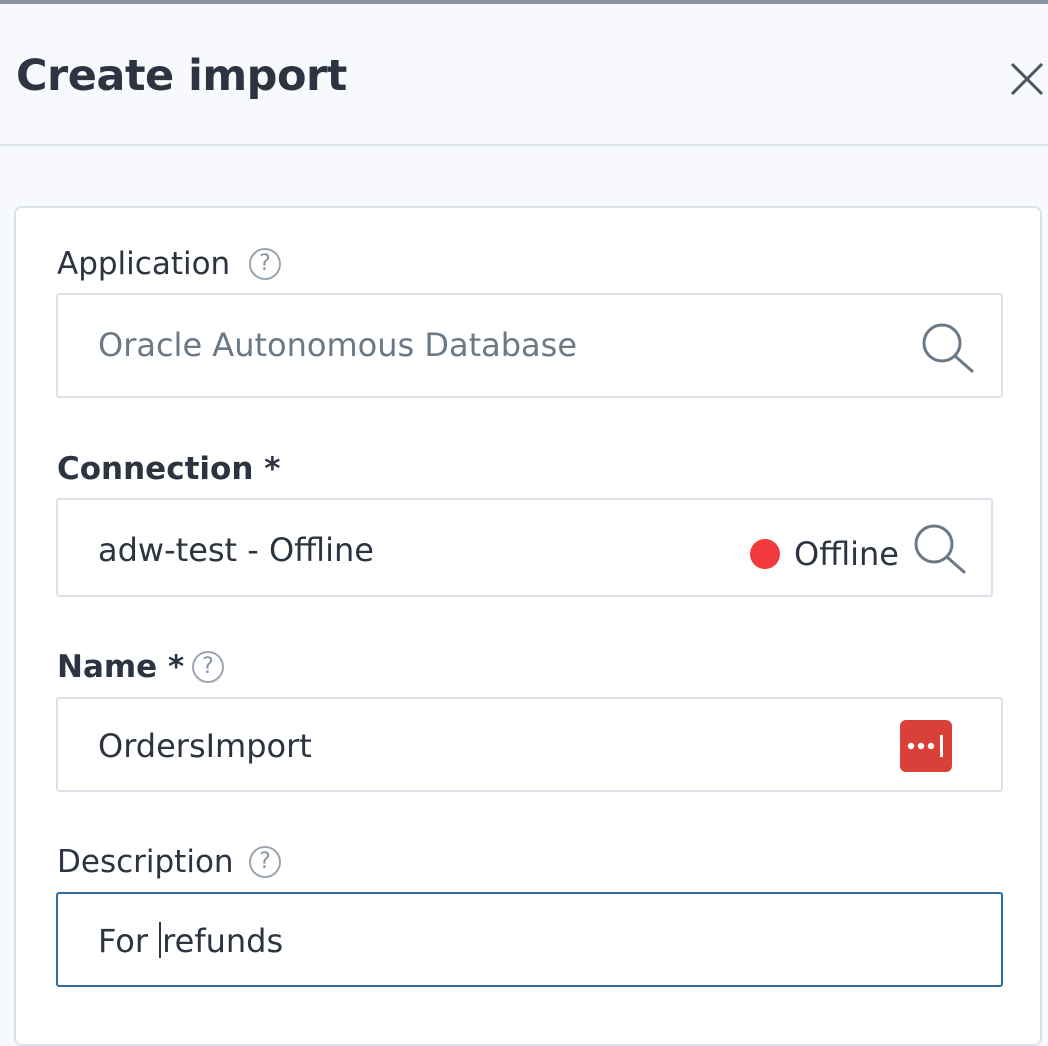 The width and height of the screenshot is (1048, 1046). What do you see at coordinates (121, 667) in the screenshot?
I see `name-label: Name *` at bounding box center [121, 667].